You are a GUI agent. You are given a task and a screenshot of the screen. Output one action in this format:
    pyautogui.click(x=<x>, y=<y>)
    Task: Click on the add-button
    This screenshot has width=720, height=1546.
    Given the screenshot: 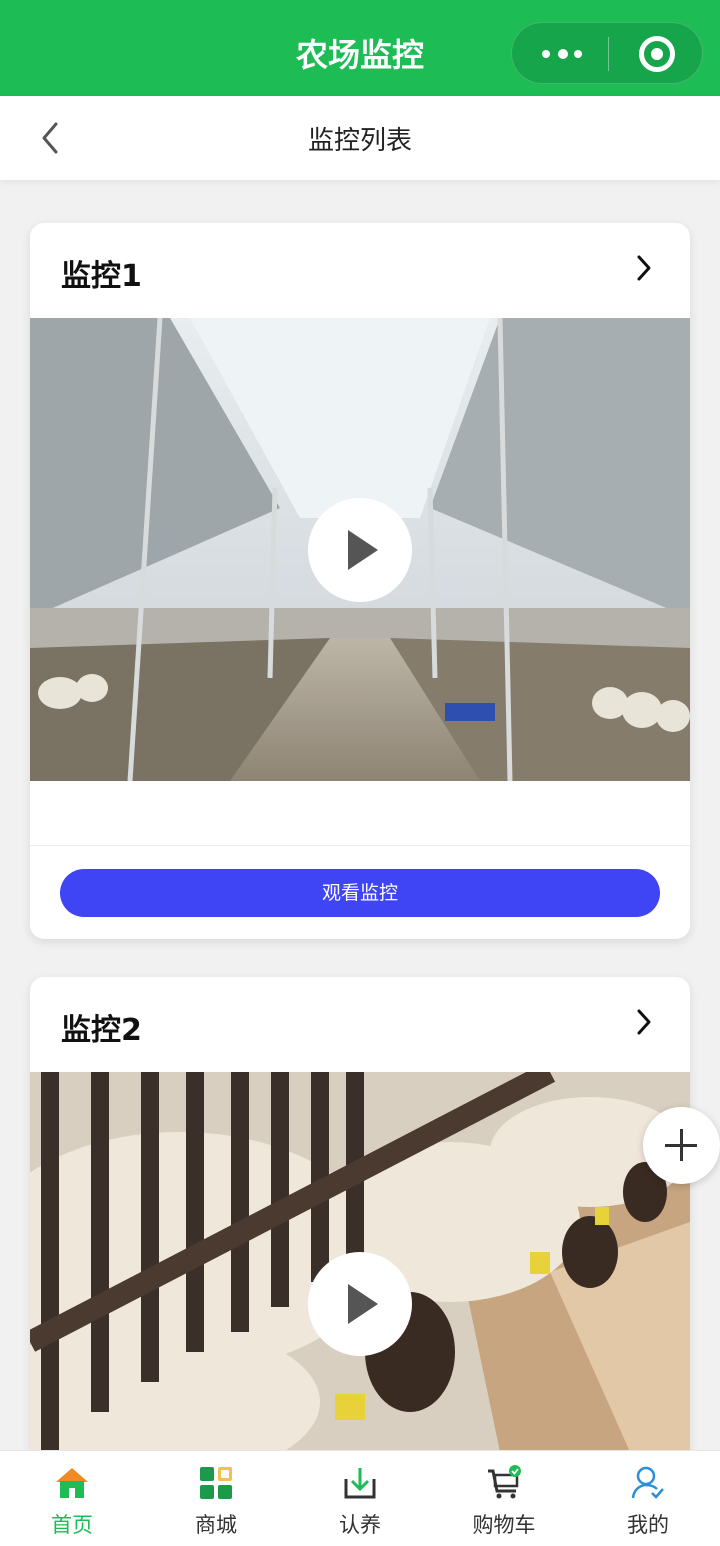 What is the action you would take?
    pyautogui.click(x=681, y=1145)
    